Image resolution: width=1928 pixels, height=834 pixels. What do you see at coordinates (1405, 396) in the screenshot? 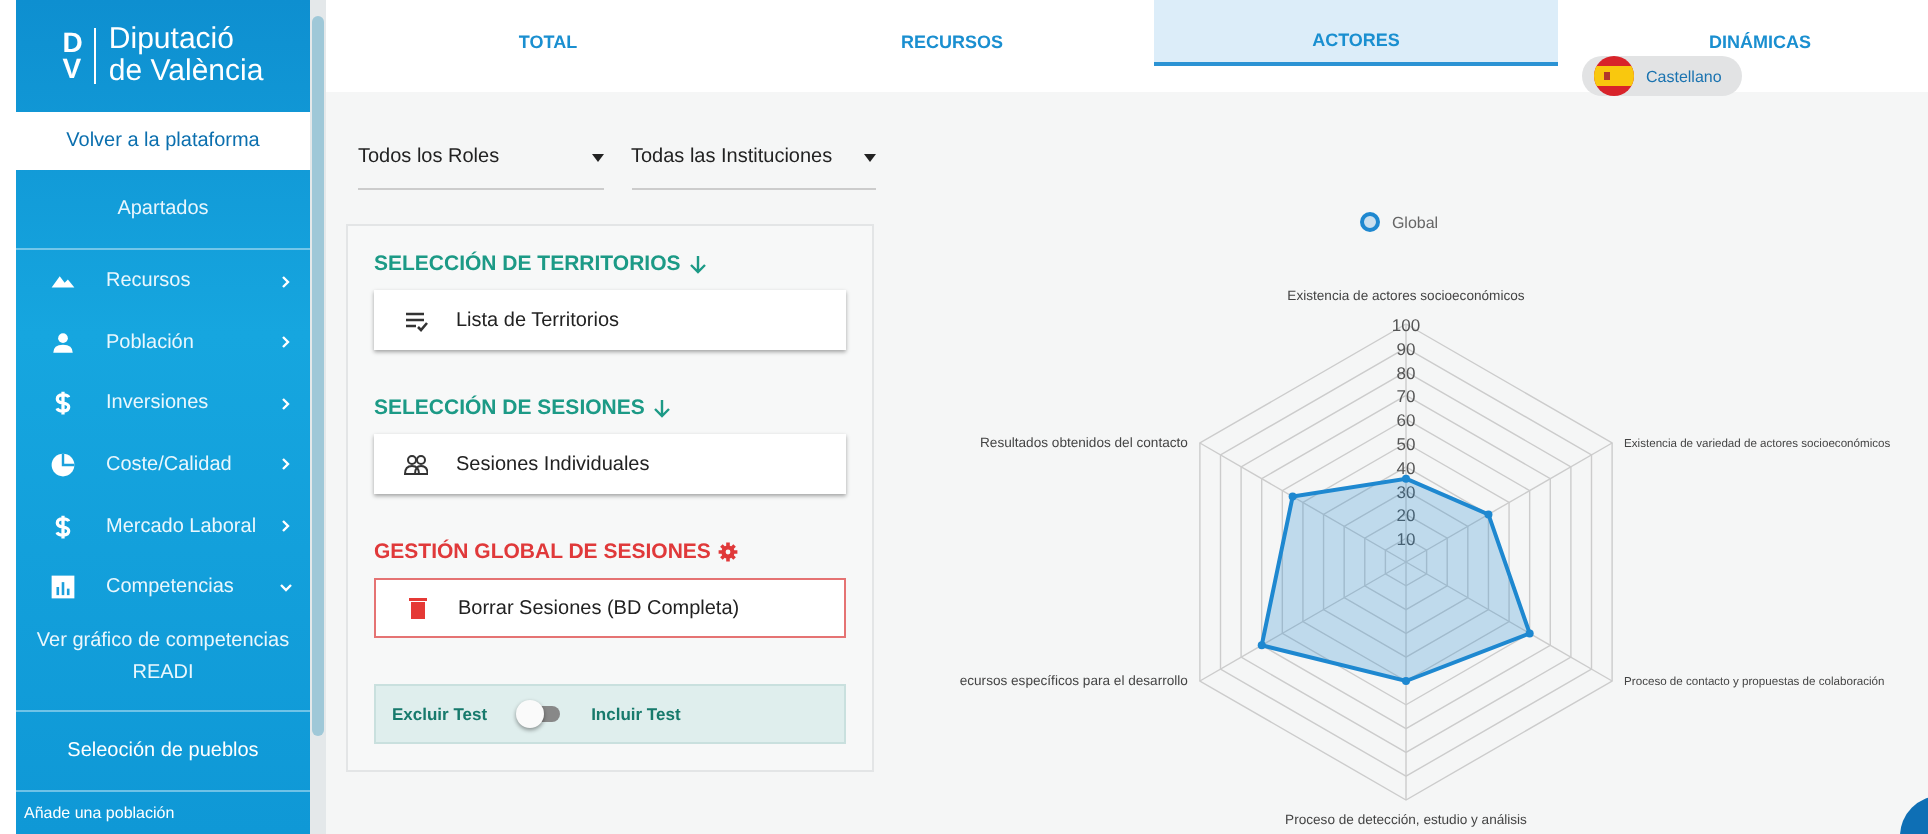
I see `tick-label: 70` at bounding box center [1405, 396].